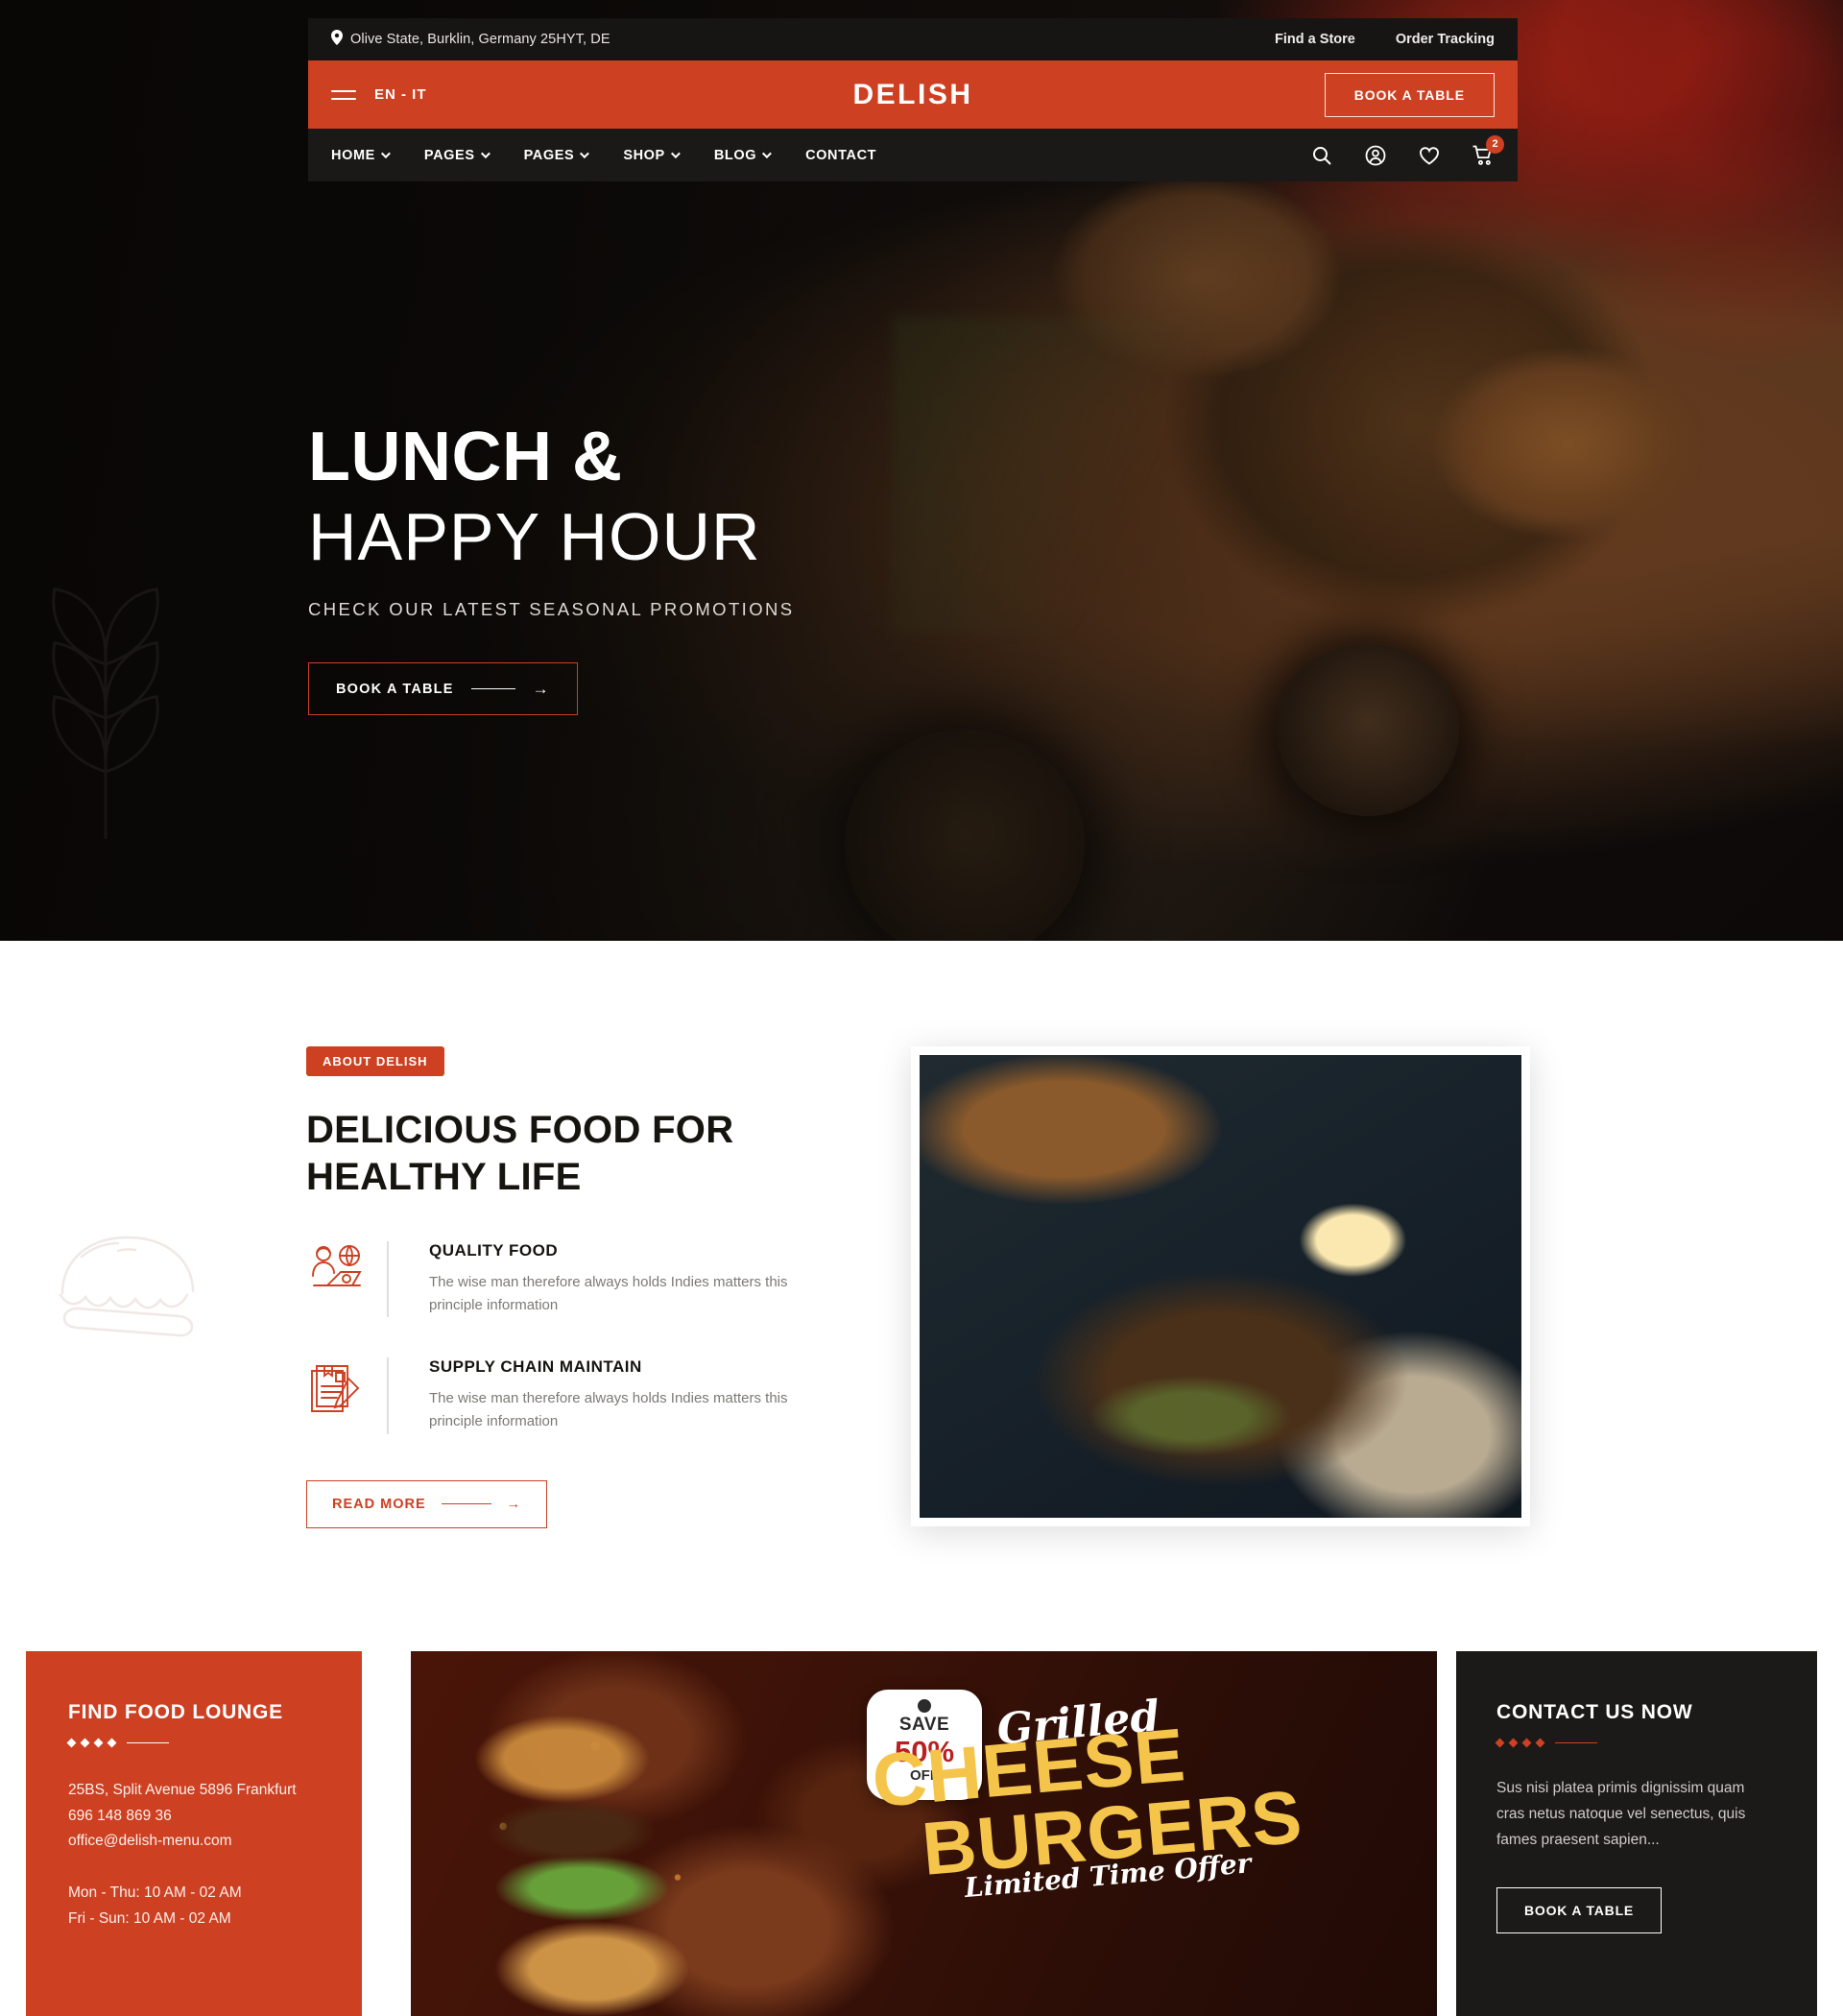  Describe the element at coordinates (535, 1367) in the screenshot. I see `feature-title: SUPPLY CHAIN MAINTAIN` at that location.